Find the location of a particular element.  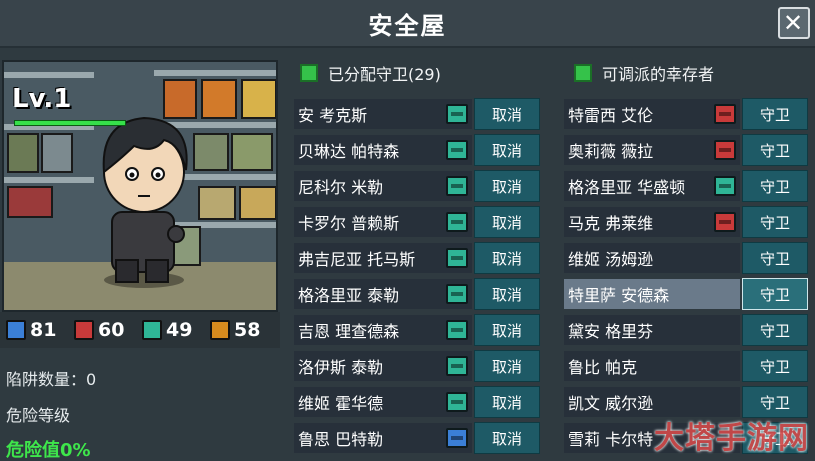

list-item: 黛安 格里芬 守卫 is located at coordinates (685, 330).